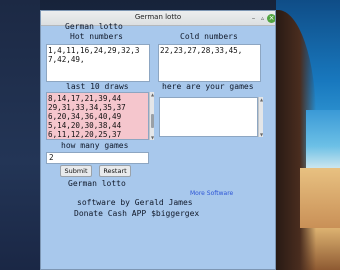  What do you see at coordinates (209, 63) in the screenshot?
I see `cold-numbers-field: 22,23,27,28,33,45,` at bounding box center [209, 63].